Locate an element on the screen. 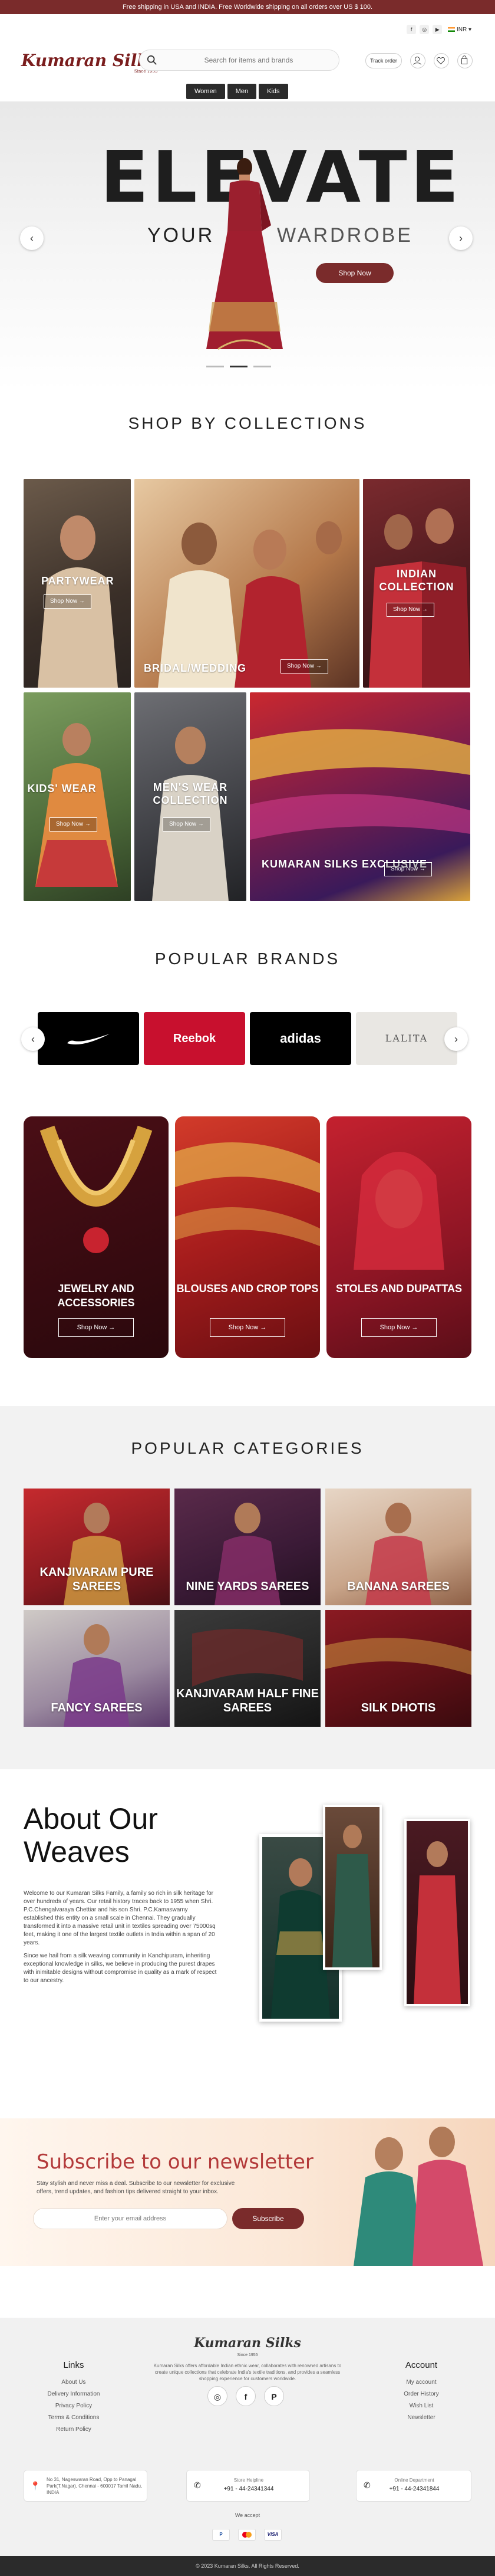 Image resolution: width=495 pixels, height=2576 pixels. accessory-card-jewelry: JEWELRY AND ACCESSORIES Shop Now → is located at coordinates (96, 1237).